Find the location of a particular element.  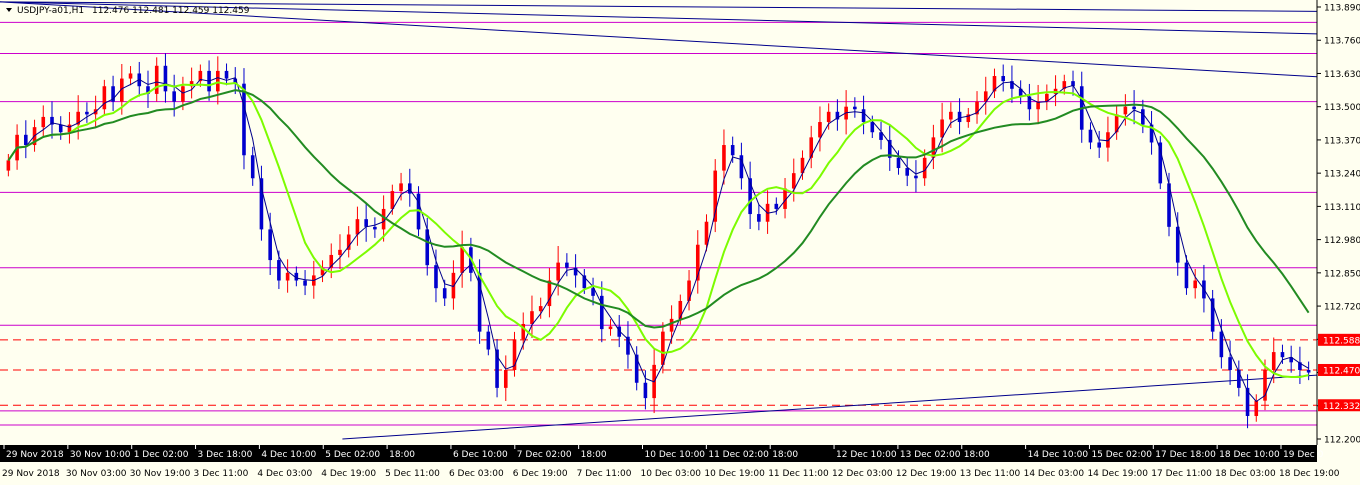

time-tick-label: 12 Dec 10:00 is located at coordinates (866, 455).